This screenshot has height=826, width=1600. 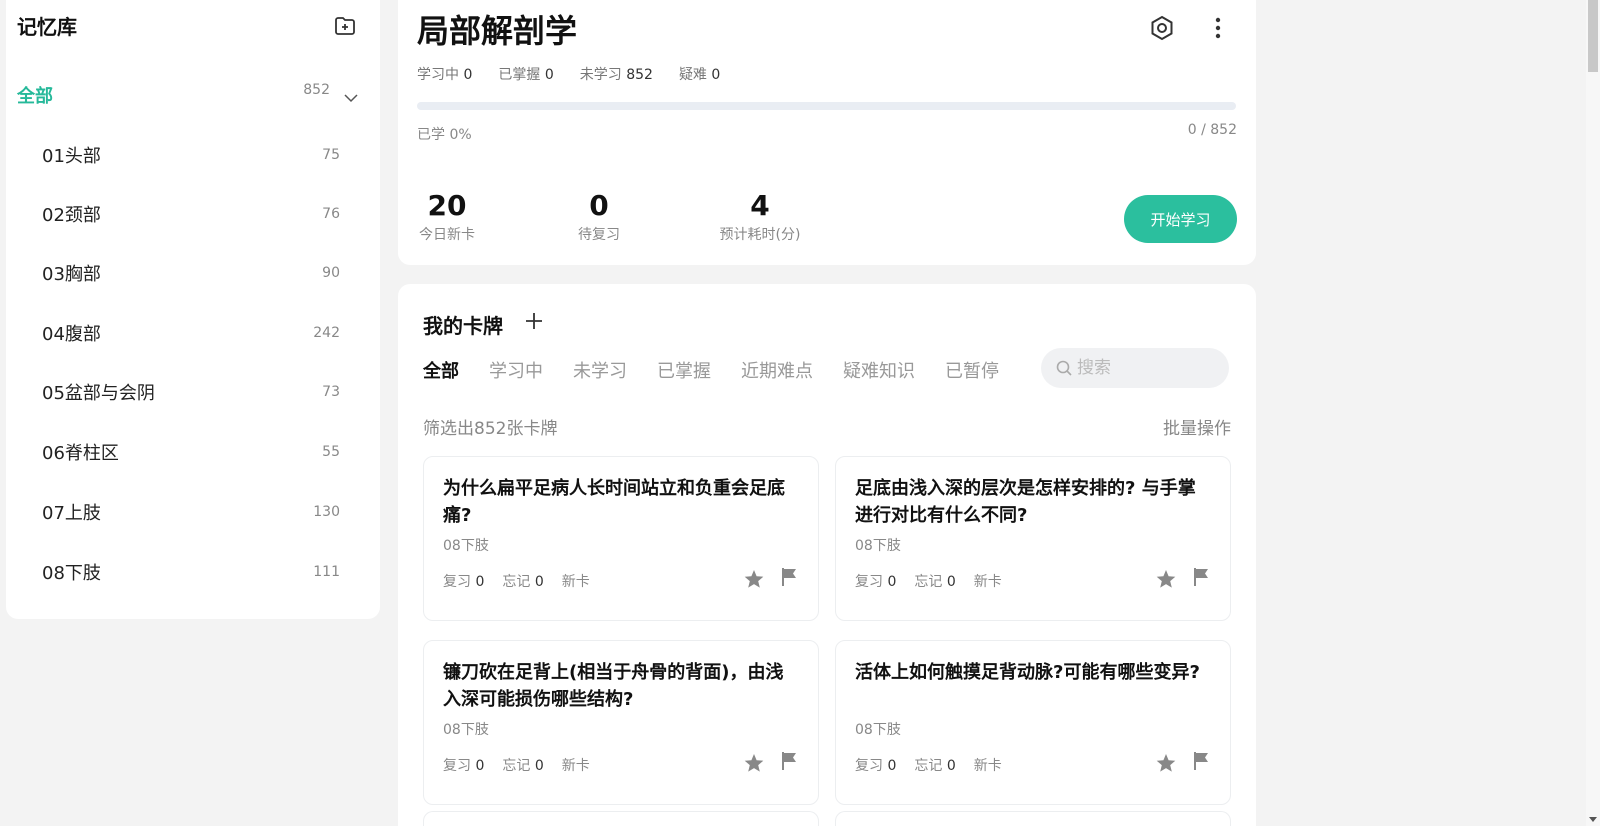 What do you see at coordinates (1218, 28) in the screenshot?
I see `more-vertical-icon` at bounding box center [1218, 28].